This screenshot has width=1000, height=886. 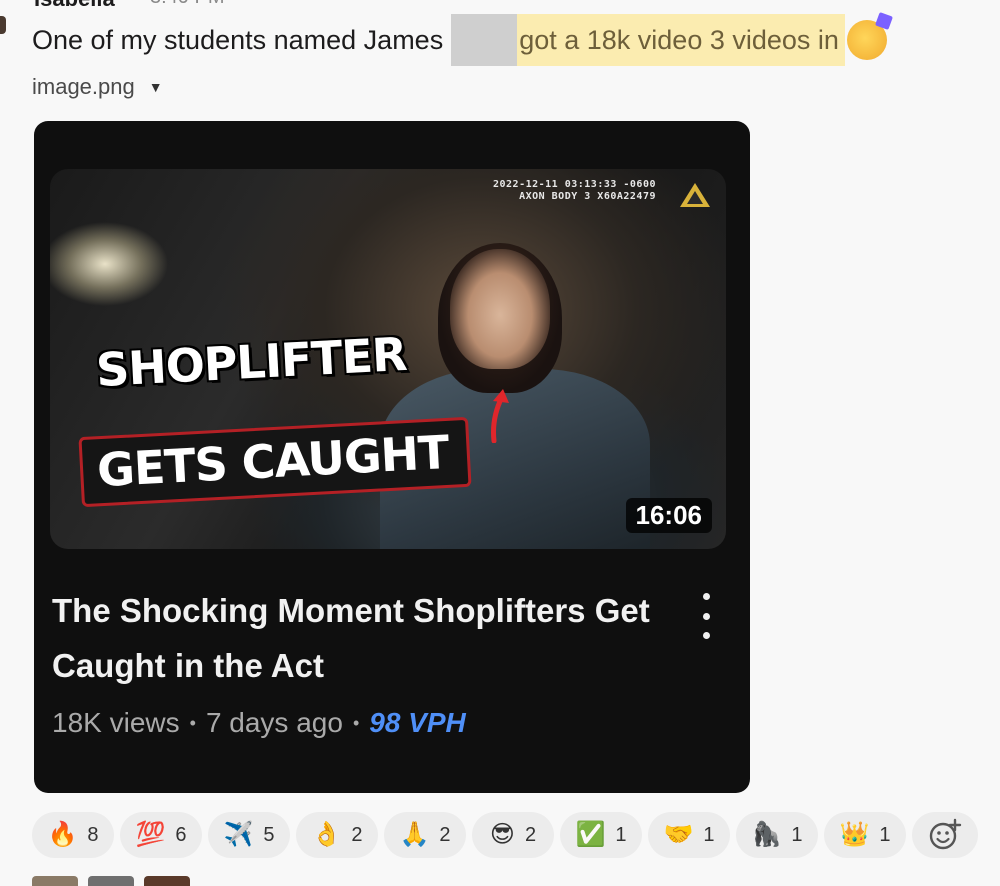 What do you see at coordinates (854, 834) in the screenshot?
I see `crown-icon: 👑` at bounding box center [854, 834].